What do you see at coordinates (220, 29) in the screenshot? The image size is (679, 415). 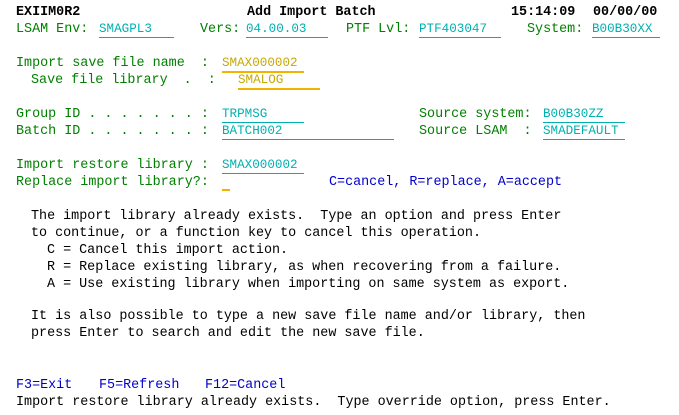 I see `vers-label: Vers:` at bounding box center [220, 29].